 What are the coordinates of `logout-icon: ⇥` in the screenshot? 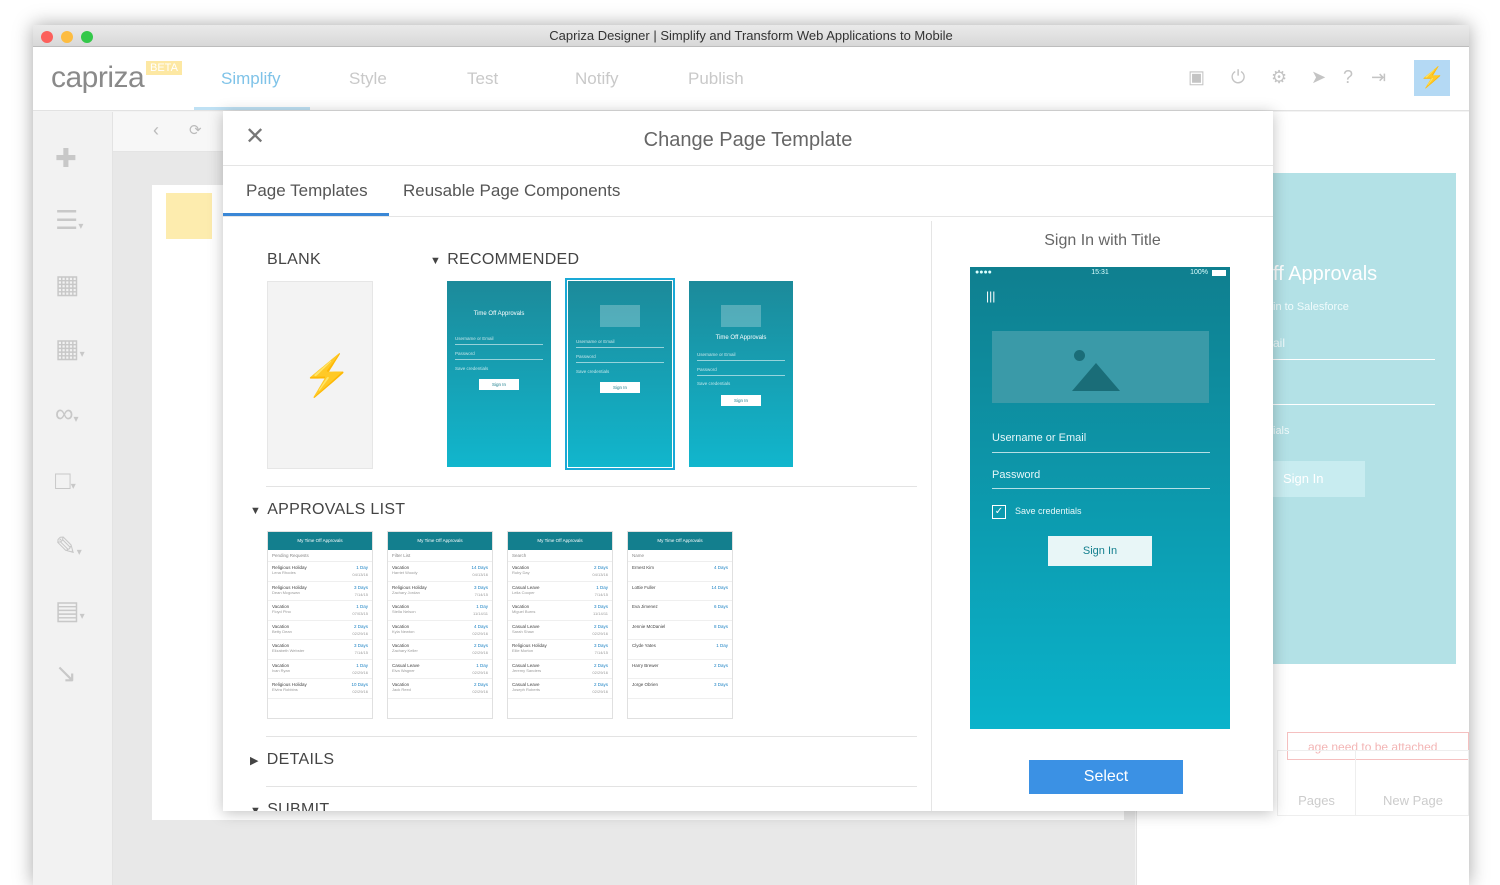 It's located at (1378, 77).